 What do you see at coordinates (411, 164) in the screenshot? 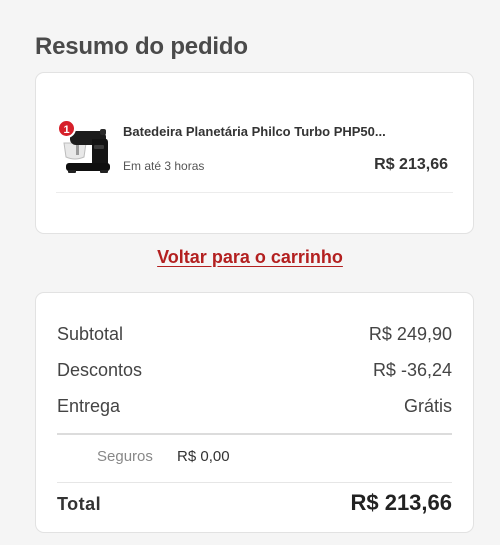
I see `product-price: R$ 213,66` at bounding box center [411, 164].